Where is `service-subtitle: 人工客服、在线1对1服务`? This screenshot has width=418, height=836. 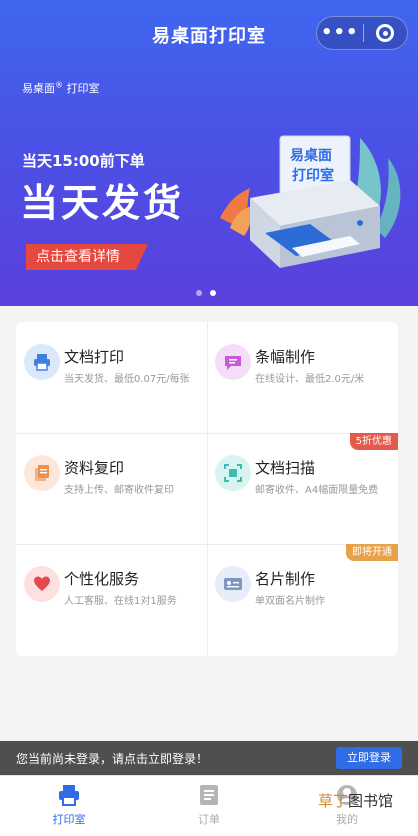
service-subtitle: 人工客服、在线1对1服务 is located at coordinates (120, 601).